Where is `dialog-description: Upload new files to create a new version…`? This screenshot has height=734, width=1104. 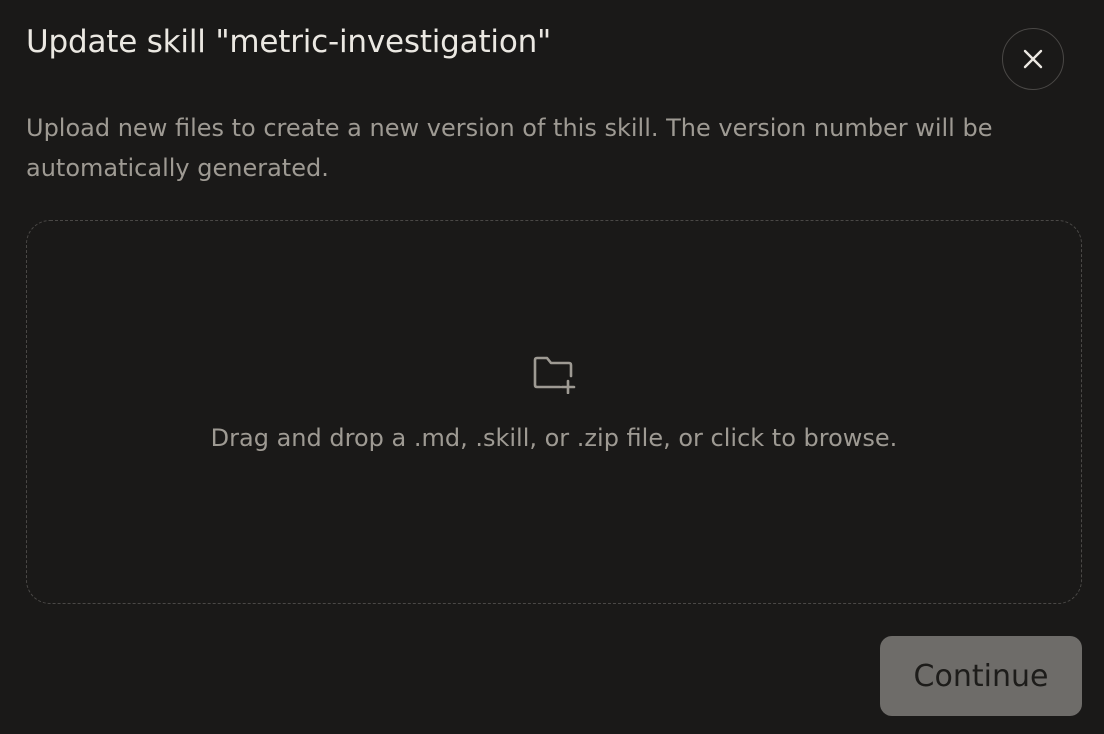
dialog-description: Upload new files to create a new version… is located at coordinates (509, 148).